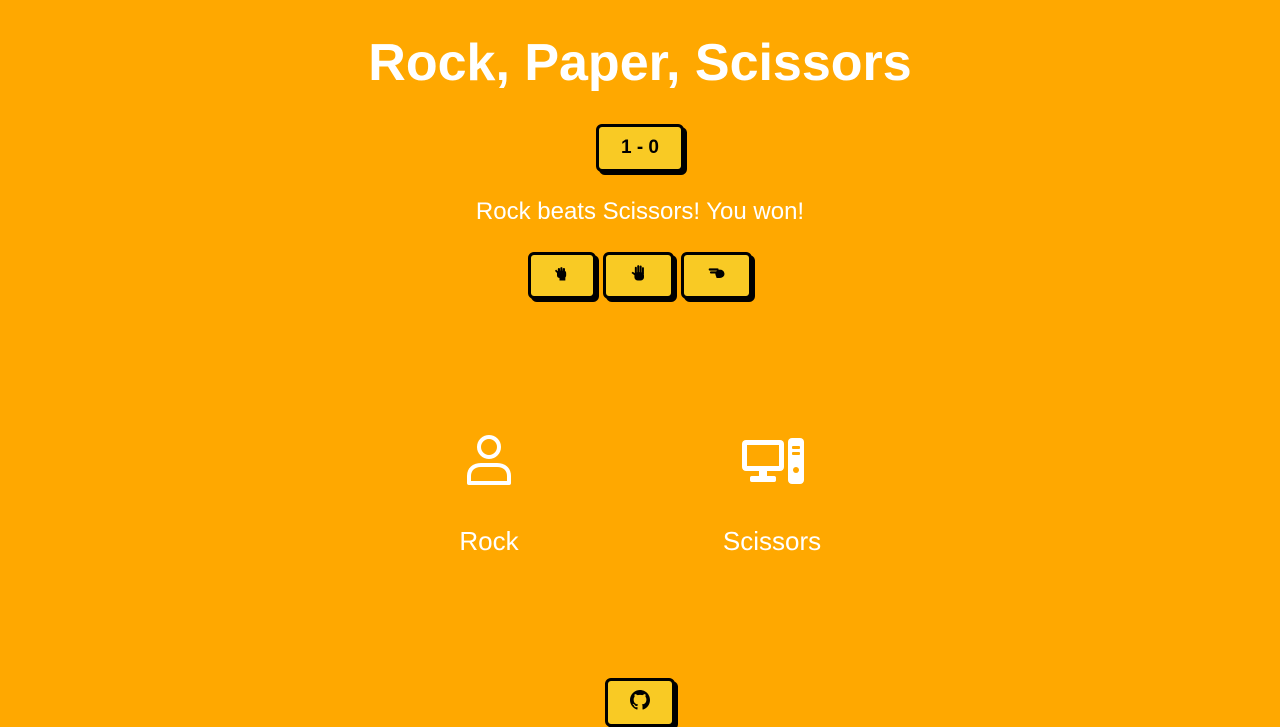 The width and height of the screenshot is (1280, 727). I want to click on score-label: 1 - 0, so click(640, 147).